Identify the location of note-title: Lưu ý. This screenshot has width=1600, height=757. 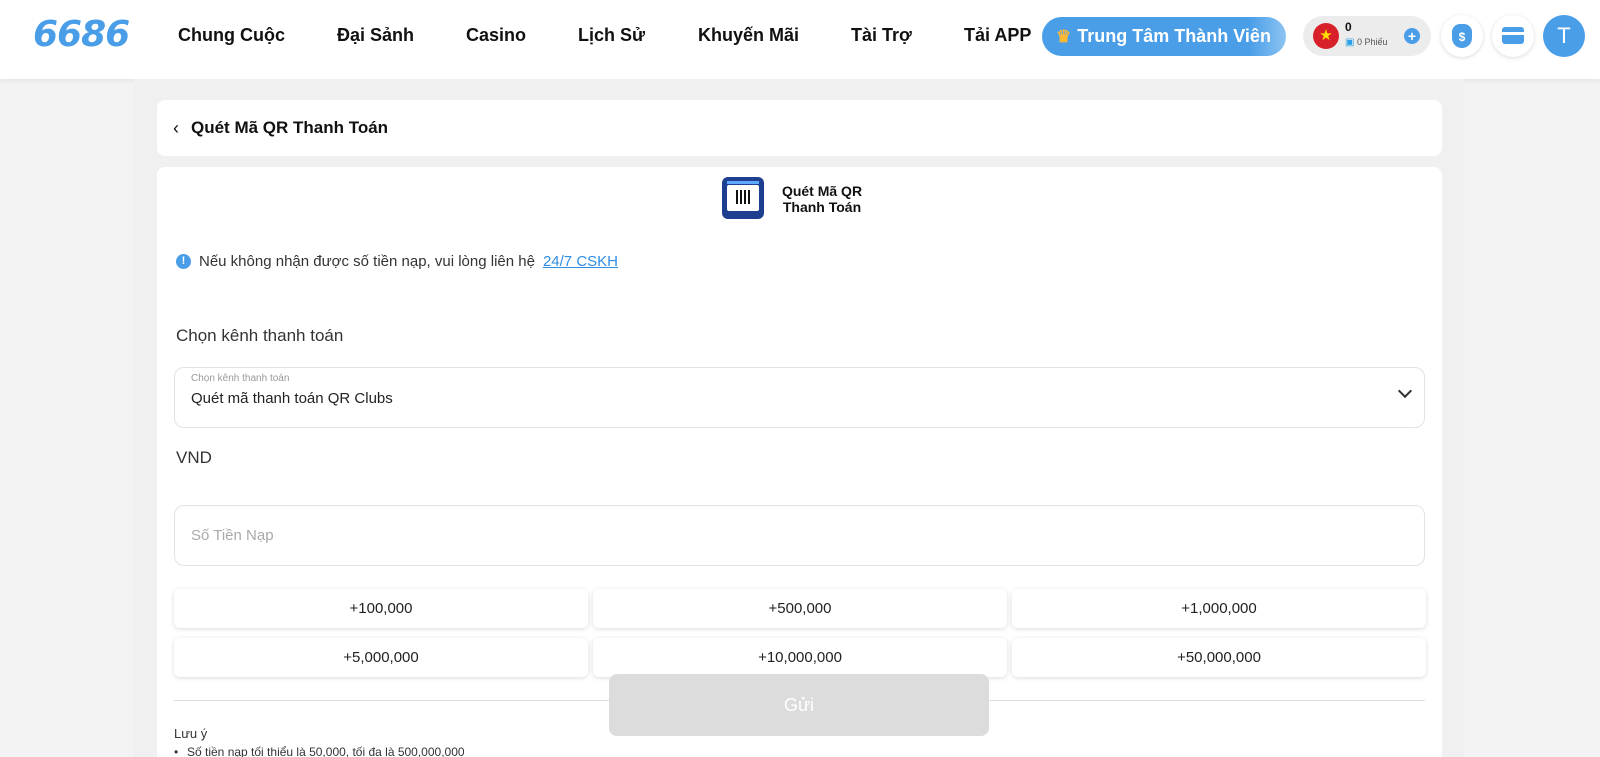
(191, 733).